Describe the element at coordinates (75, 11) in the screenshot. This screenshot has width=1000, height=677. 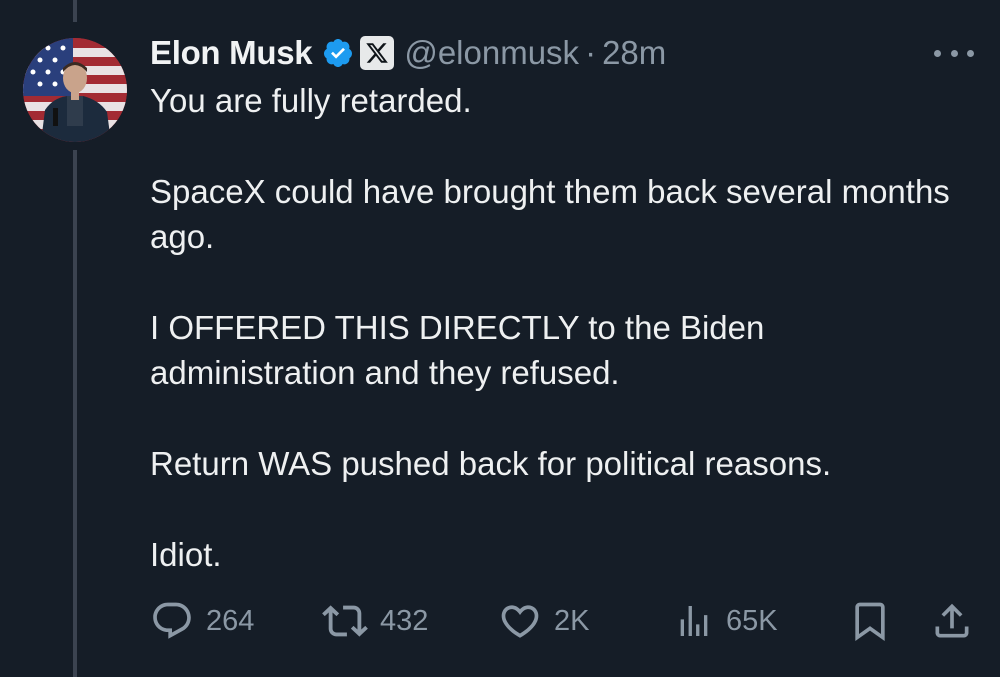
I see `thread-line-top` at that location.